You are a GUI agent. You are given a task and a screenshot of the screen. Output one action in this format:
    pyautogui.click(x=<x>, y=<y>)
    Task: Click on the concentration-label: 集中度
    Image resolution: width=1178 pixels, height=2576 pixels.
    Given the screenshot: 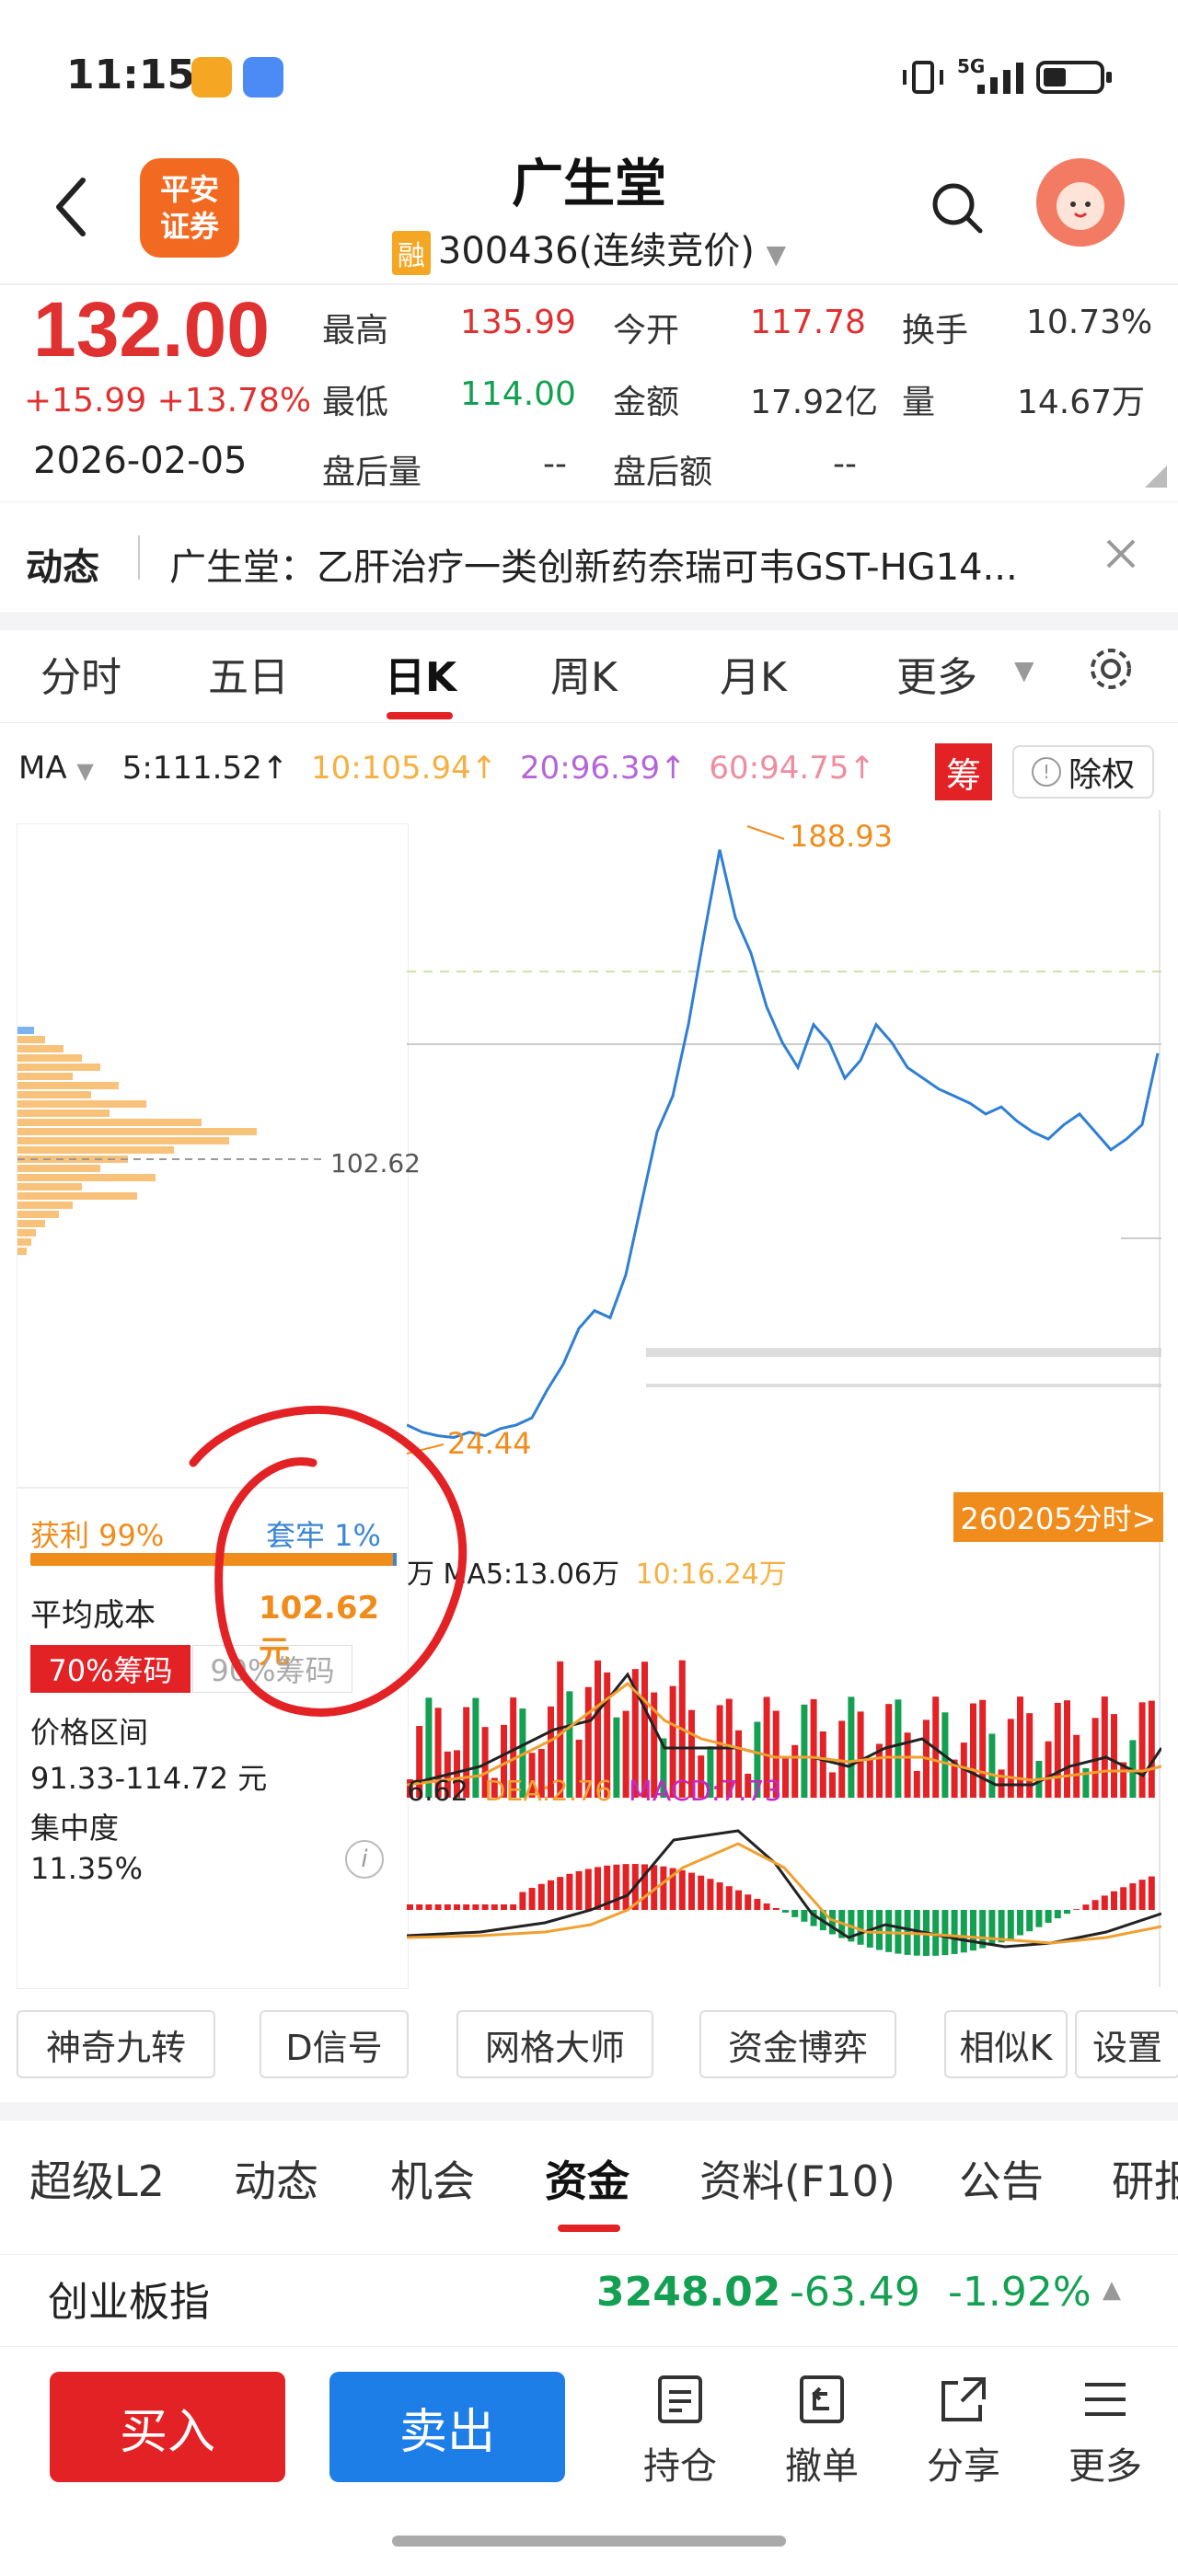 What is the action you would take?
    pyautogui.click(x=75, y=1828)
    